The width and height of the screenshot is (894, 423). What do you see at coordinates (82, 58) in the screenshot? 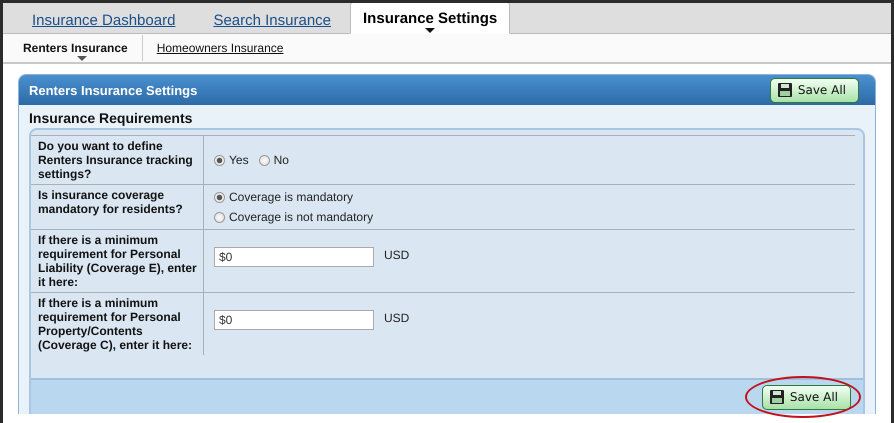
I see `caret-icon` at bounding box center [82, 58].